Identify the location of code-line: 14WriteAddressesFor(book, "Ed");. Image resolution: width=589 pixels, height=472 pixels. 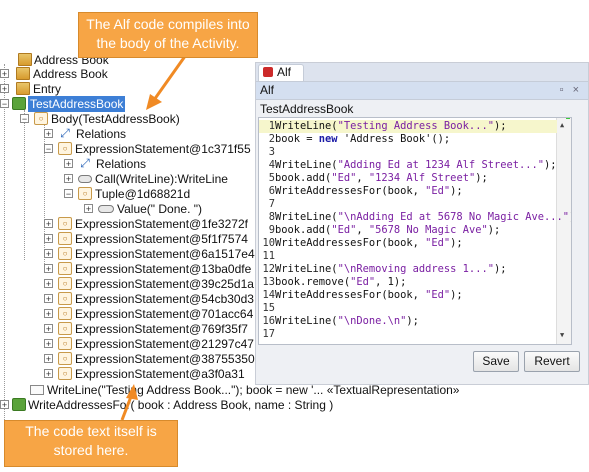
(361, 295).